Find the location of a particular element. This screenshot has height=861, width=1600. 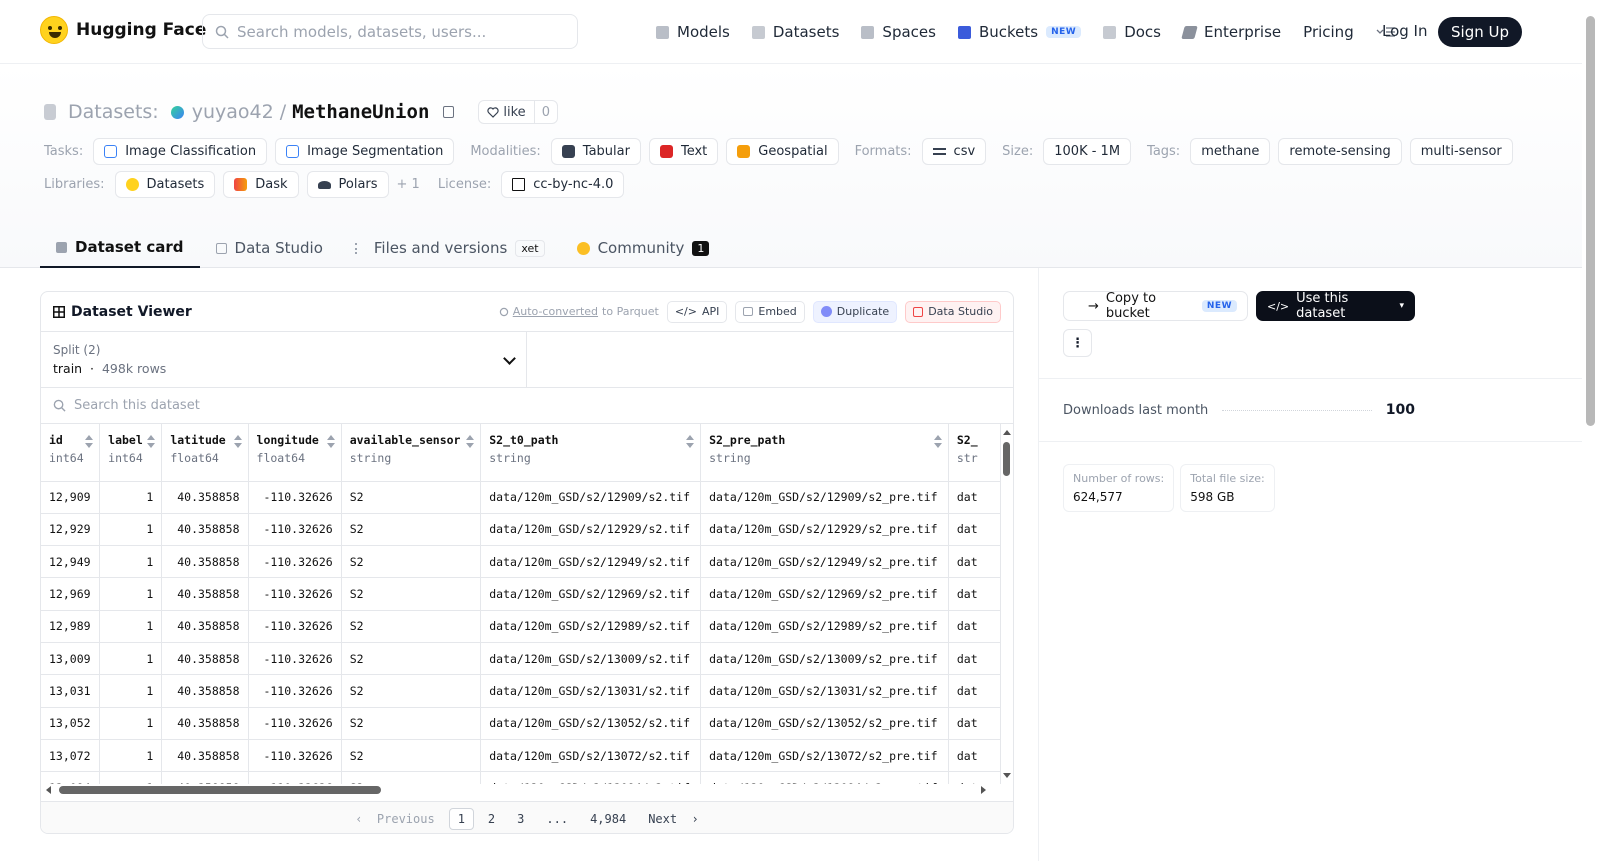

auto-converted-link: Auto-converted is located at coordinates (555, 311).